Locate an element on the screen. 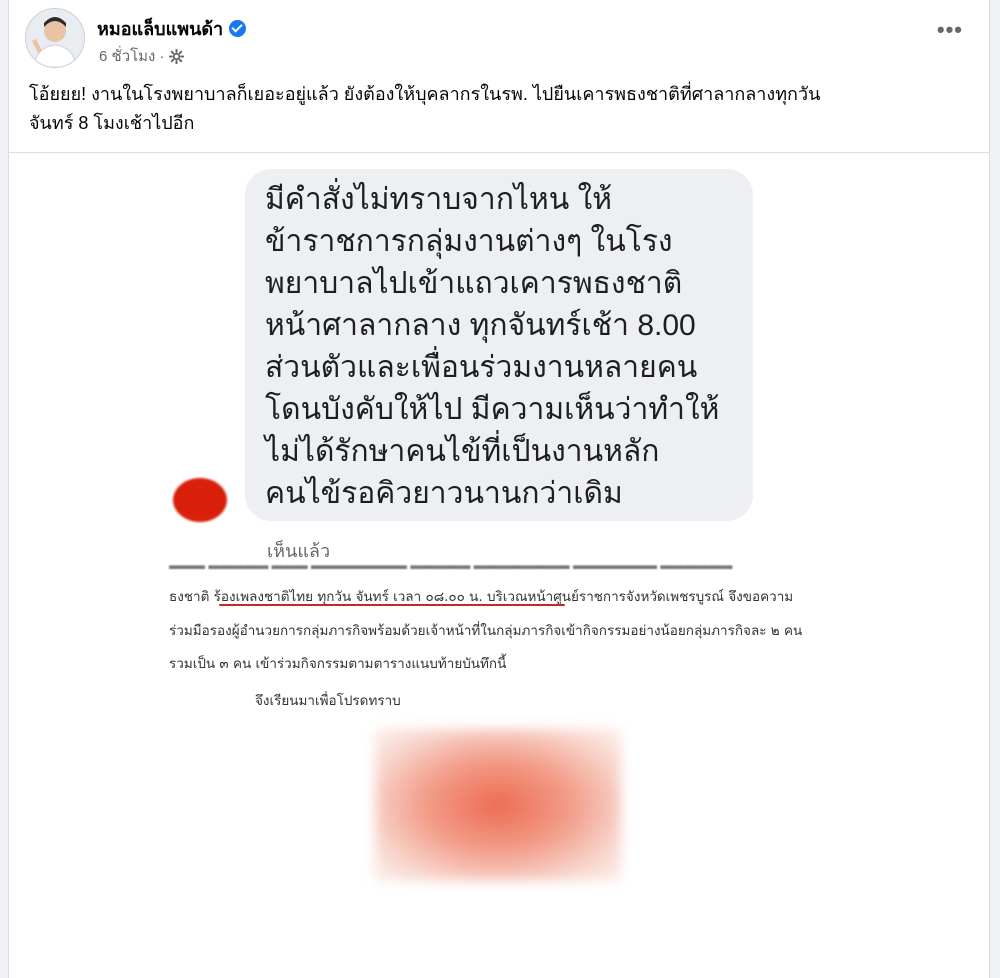  verified-badge-icon is located at coordinates (238, 28).